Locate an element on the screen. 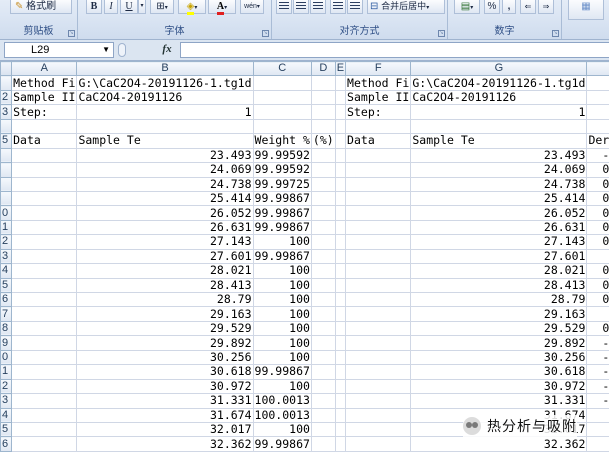  styles-button: ▦ is located at coordinates (586, 10).